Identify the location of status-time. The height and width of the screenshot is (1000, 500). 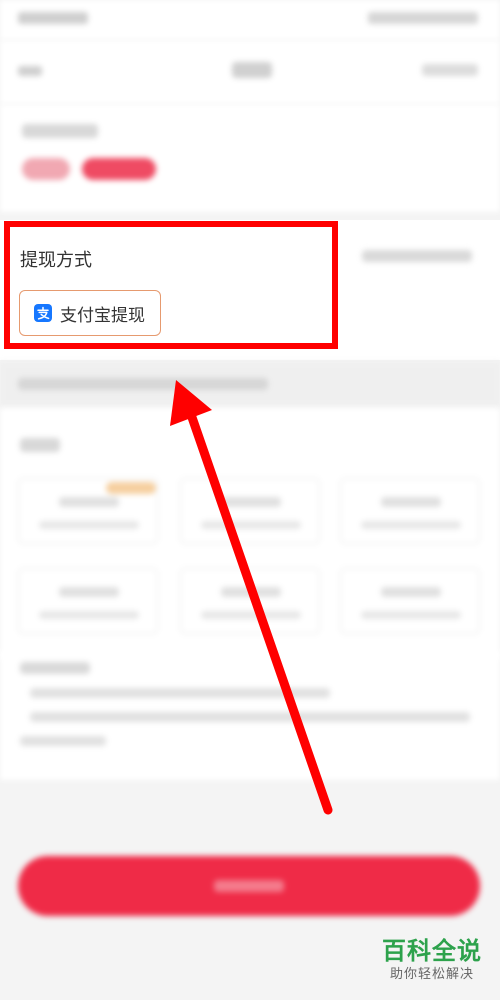
(53, 18).